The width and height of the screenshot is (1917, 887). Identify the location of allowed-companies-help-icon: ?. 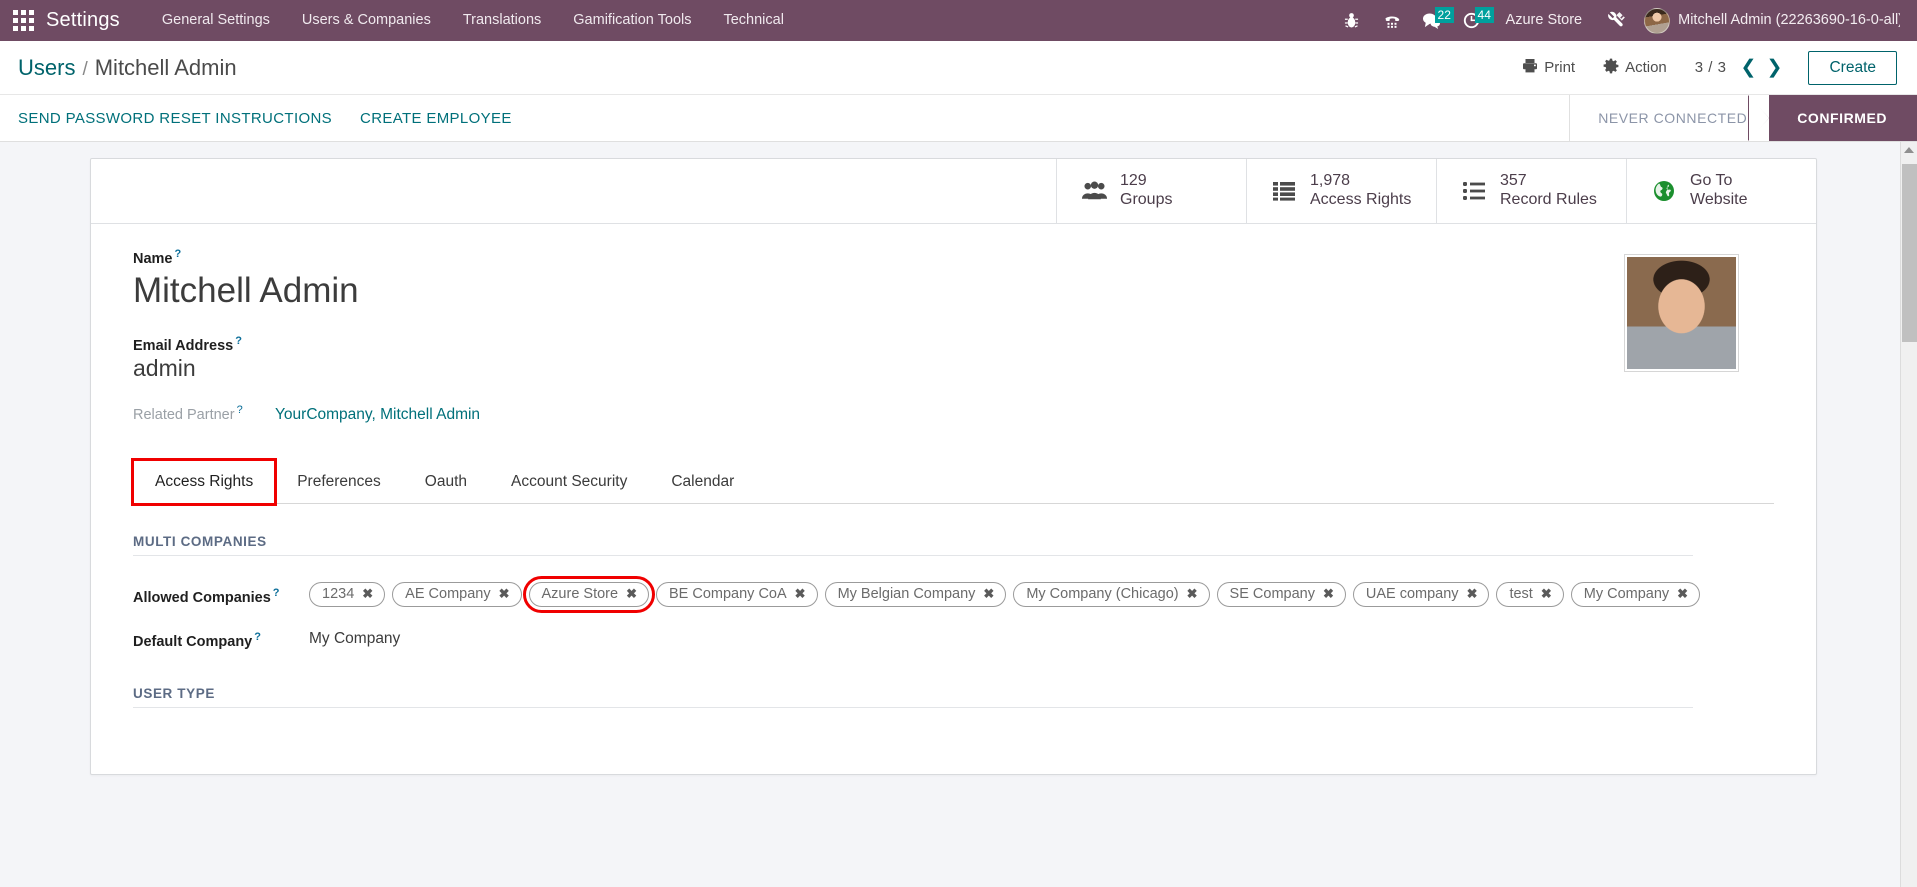
(276, 593).